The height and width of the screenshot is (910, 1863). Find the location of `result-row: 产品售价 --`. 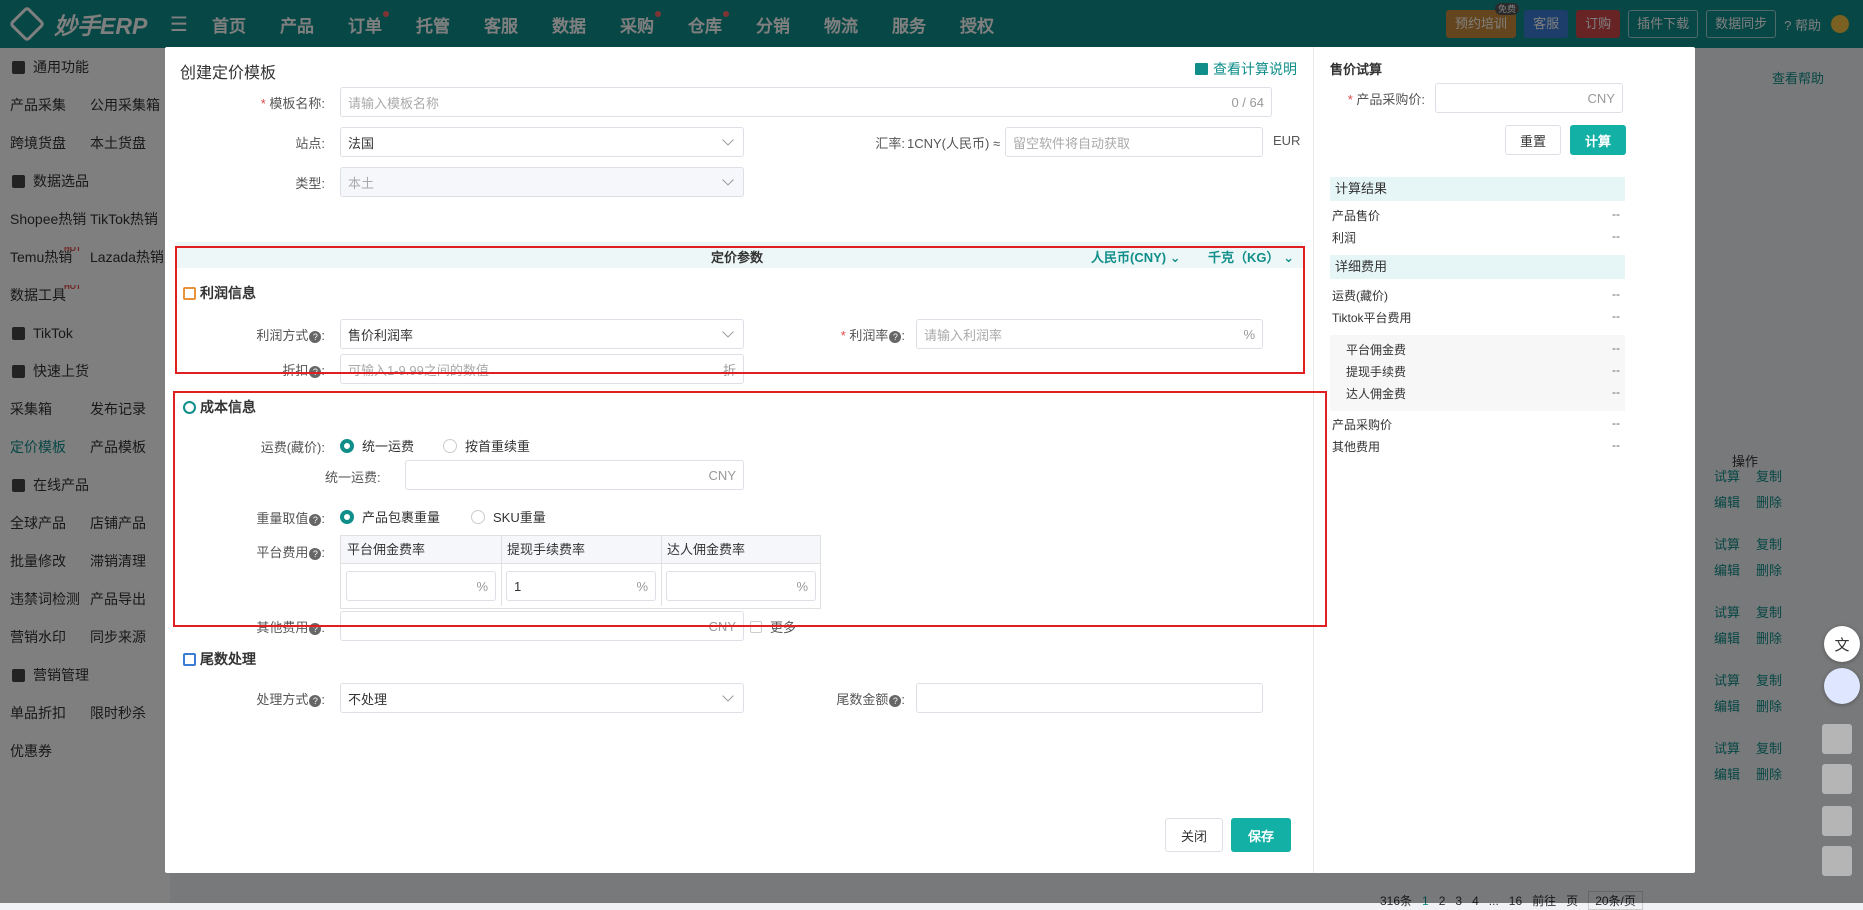

result-row: 产品售价 -- is located at coordinates (1476, 215).